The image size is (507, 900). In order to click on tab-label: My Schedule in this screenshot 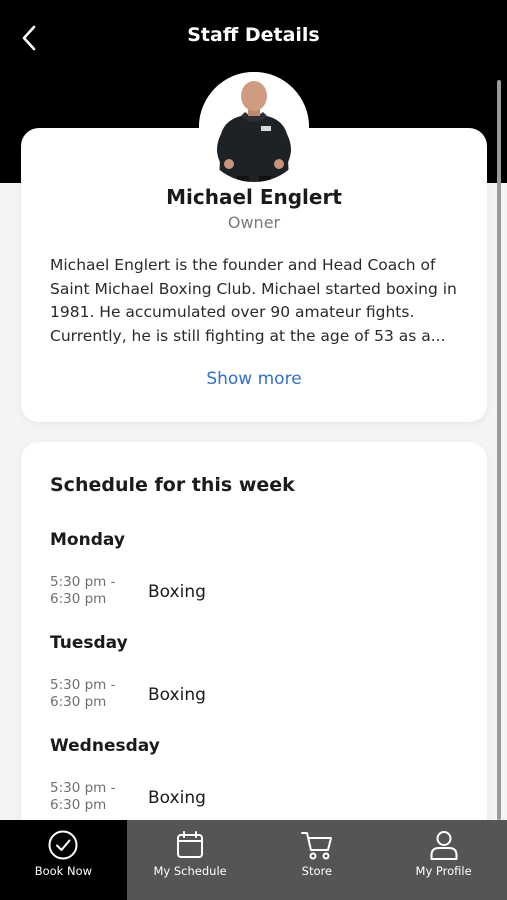, I will do `click(190, 871)`.